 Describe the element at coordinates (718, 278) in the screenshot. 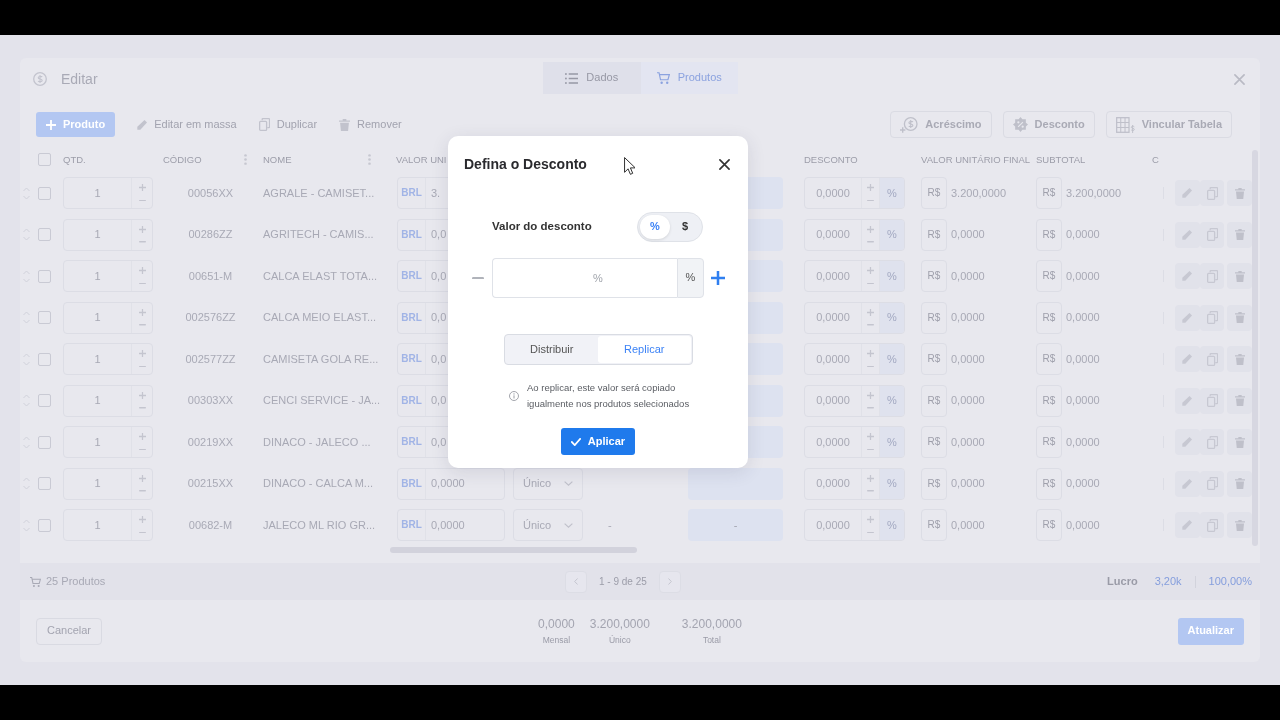

I see `plus-icon` at that location.